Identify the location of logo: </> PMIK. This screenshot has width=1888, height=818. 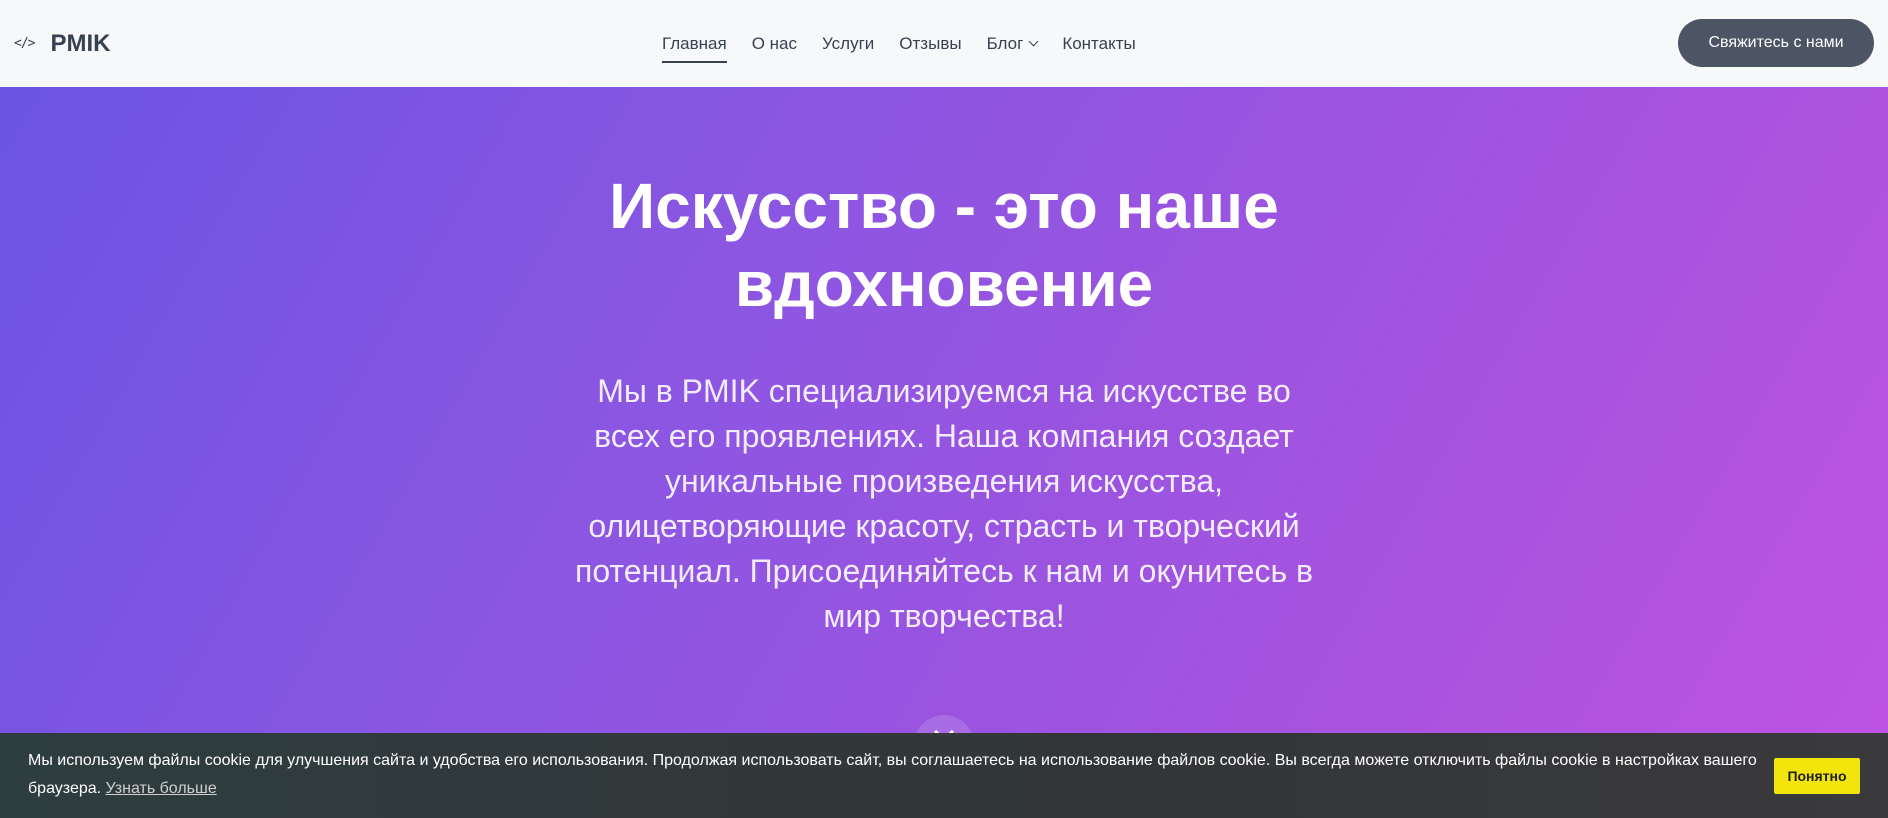
(62, 43).